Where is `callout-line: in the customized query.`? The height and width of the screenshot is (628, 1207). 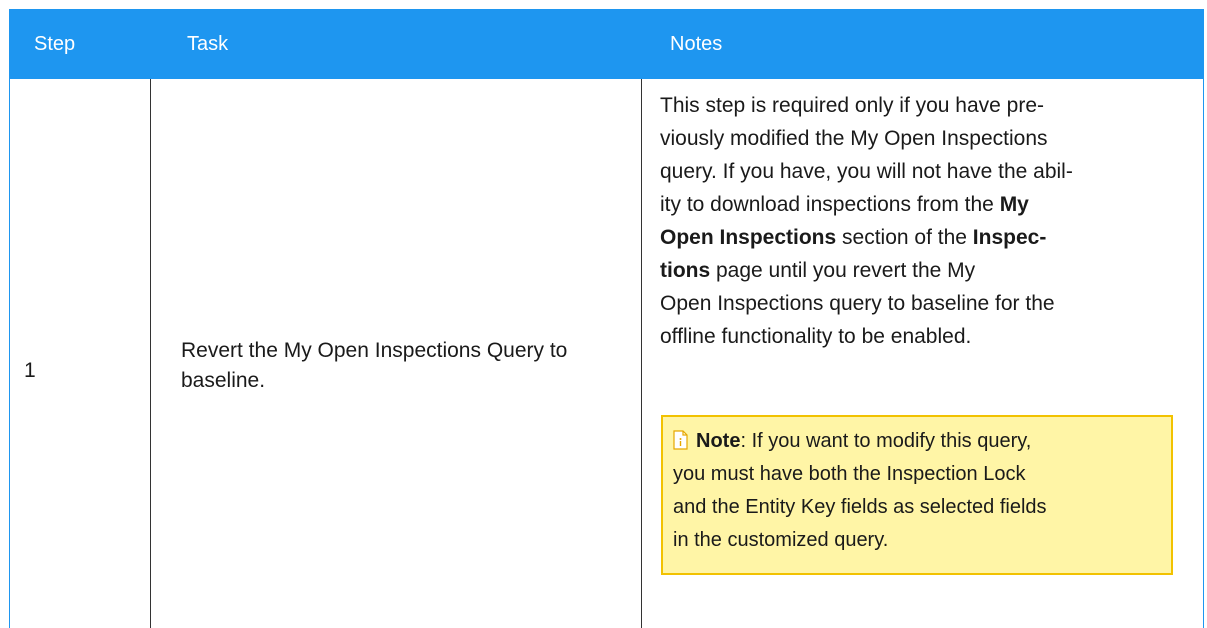 callout-line: in the customized query. is located at coordinates (781, 540).